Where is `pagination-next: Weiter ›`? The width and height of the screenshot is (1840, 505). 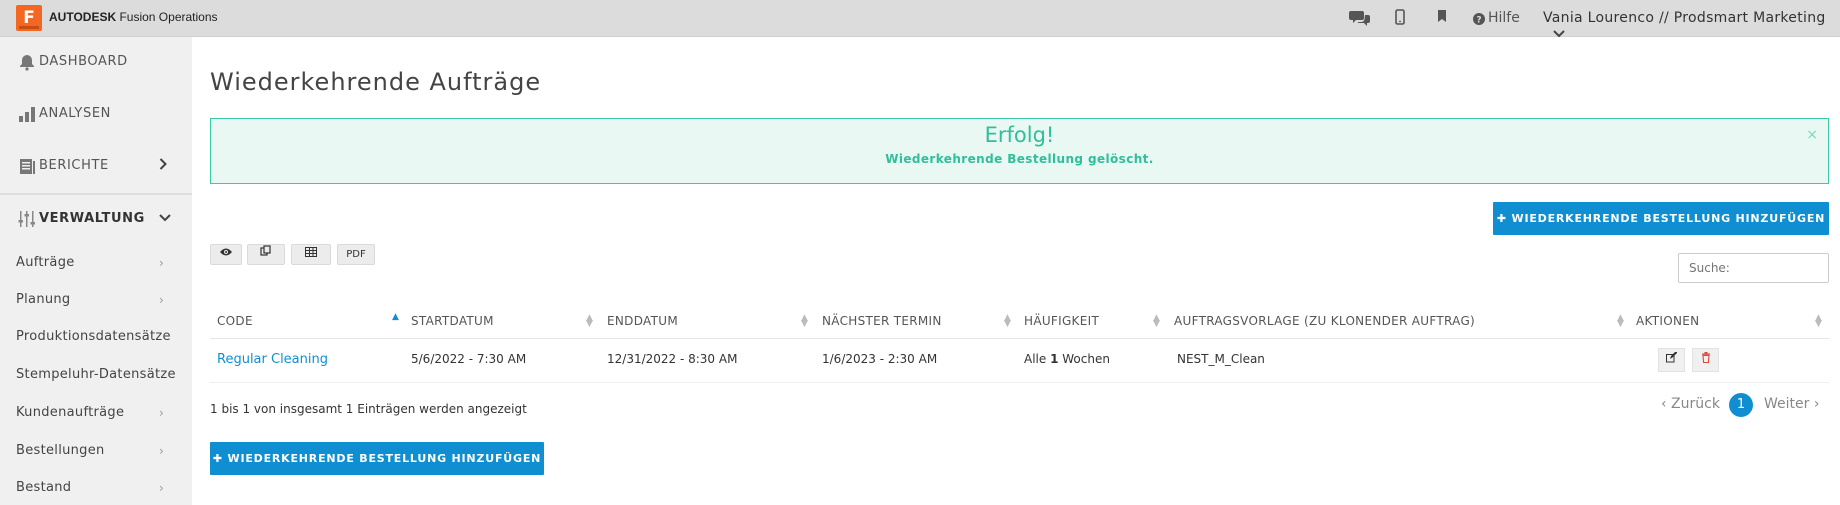
pagination-next: Weiter › is located at coordinates (1791, 404).